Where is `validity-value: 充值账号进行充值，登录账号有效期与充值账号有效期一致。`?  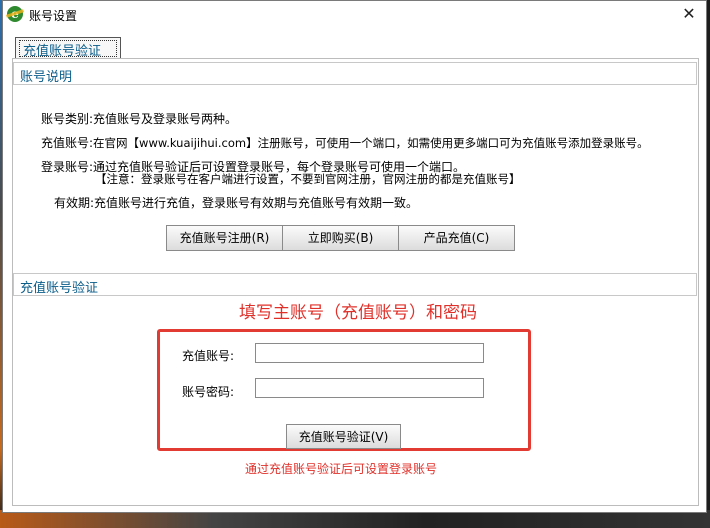 validity-value: 充值账号进行充值，登录账号有效期与充值账号有效期一致。 is located at coordinates (256, 203).